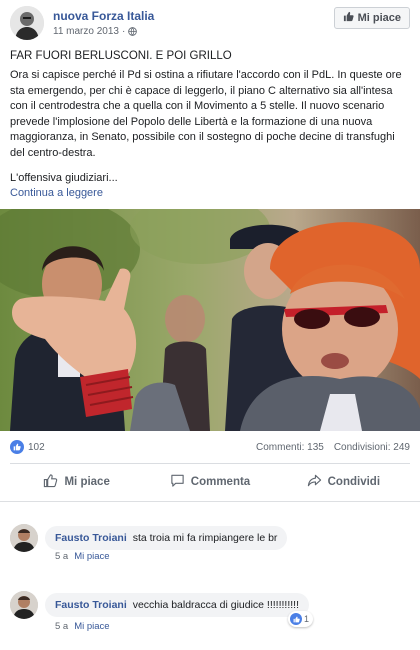 The height and width of the screenshot is (650, 420). Describe the element at coordinates (27, 23) in the screenshot. I see `page-avatar` at that location.